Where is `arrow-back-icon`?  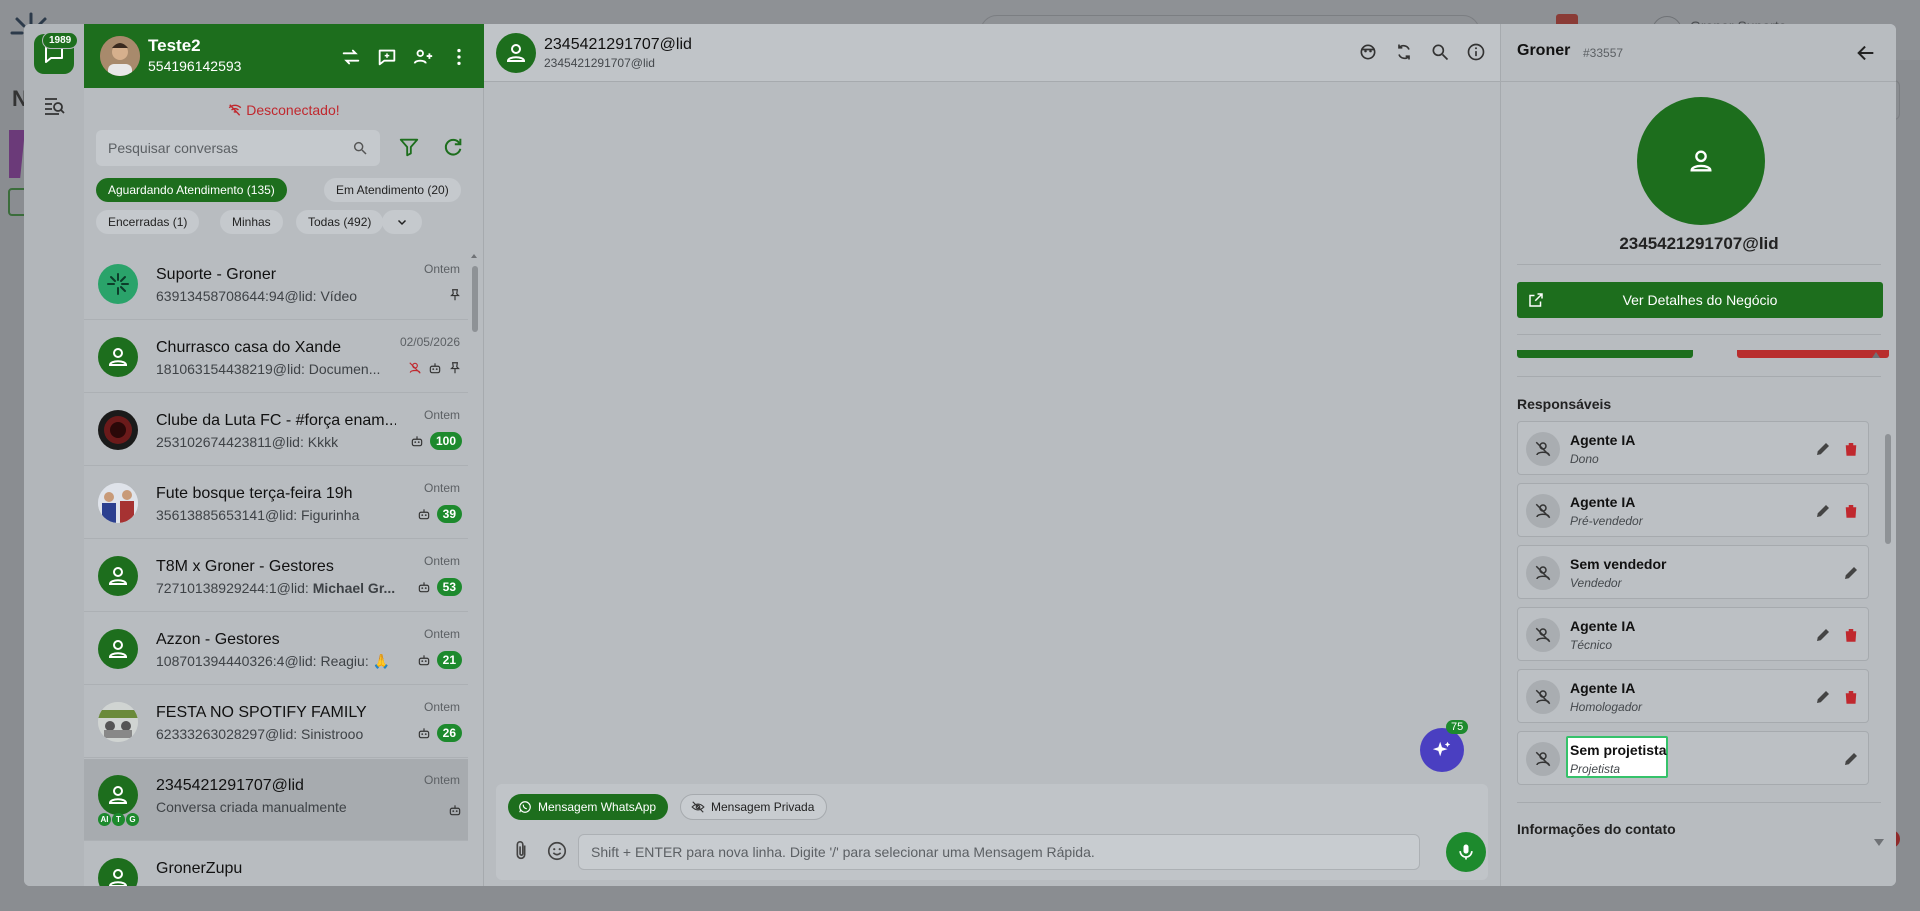
arrow-back-icon is located at coordinates (1866, 53).